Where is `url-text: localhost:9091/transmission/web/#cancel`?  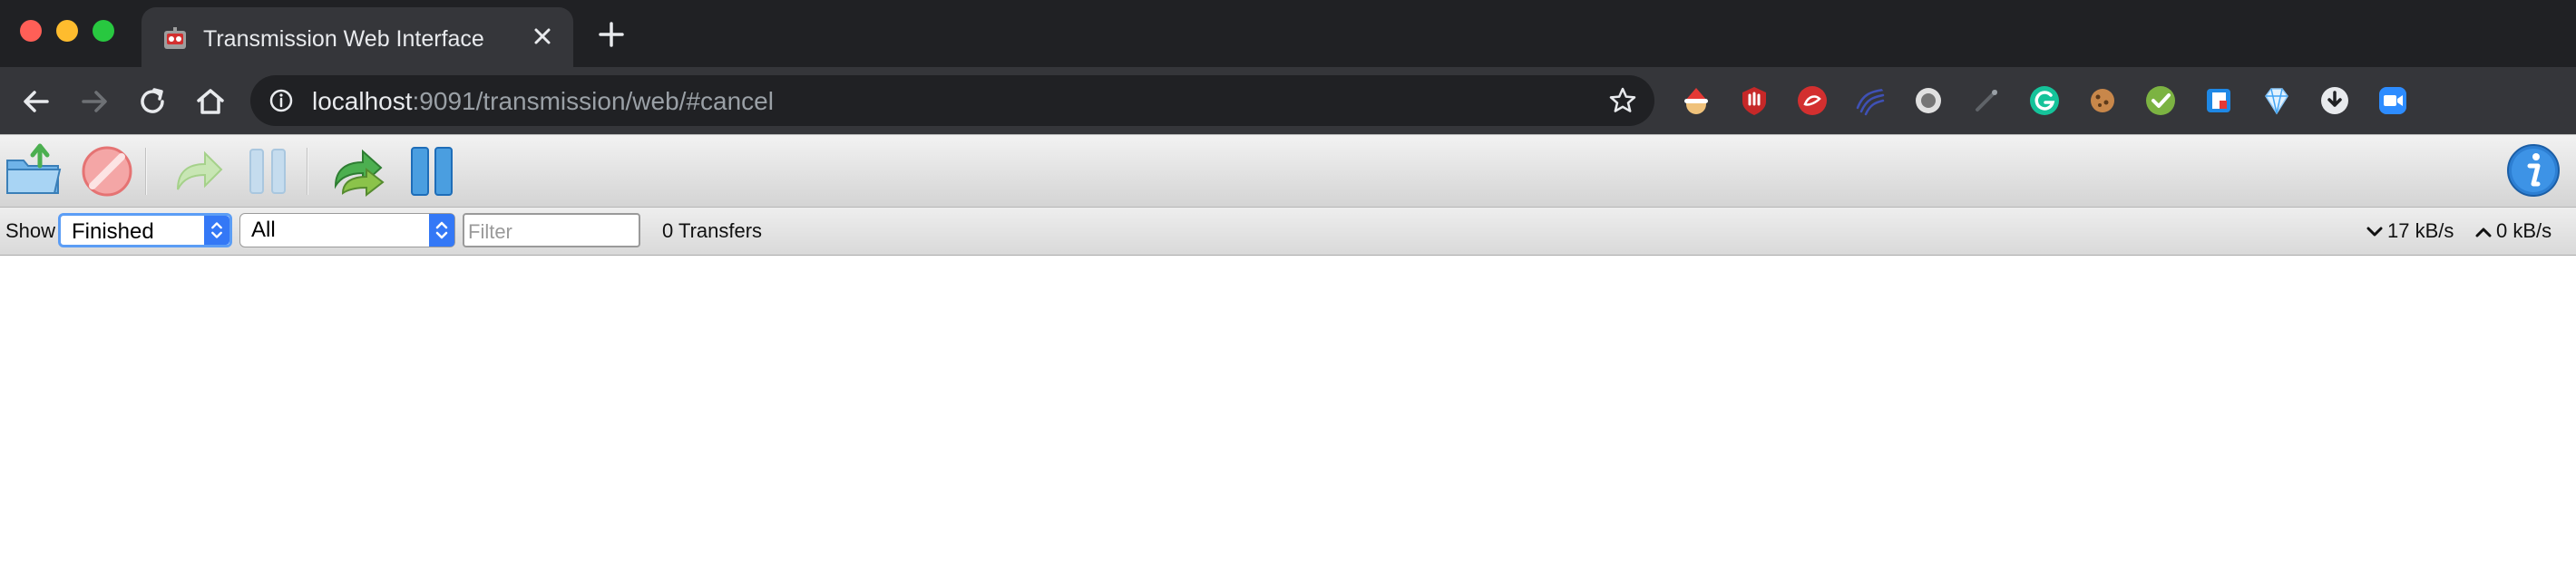 url-text: localhost:9091/transmission/web/#cancel is located at coordinates (543, 101).